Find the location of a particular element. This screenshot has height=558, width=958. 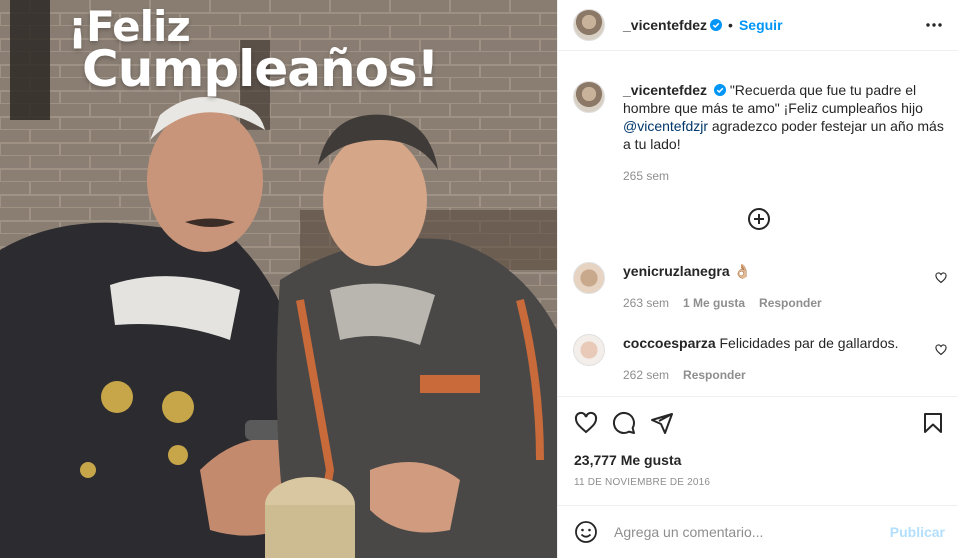

post-actions: 23,777 Me gusta 11 DE NOVIEMBRE DE 2016 is located at coordinates (758, 442).